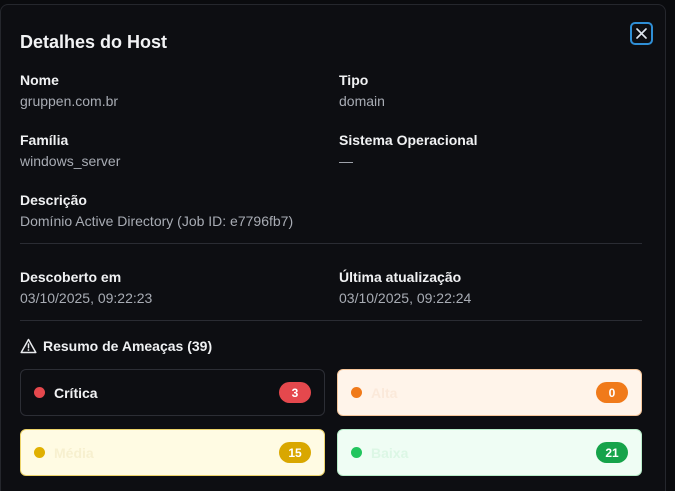 The width and height of the screenshot is (675, 491). What do you see at coordinates (28, 346) in the screenshot?
I see `warning-triangle-icon` at bounding box center [28, 346].